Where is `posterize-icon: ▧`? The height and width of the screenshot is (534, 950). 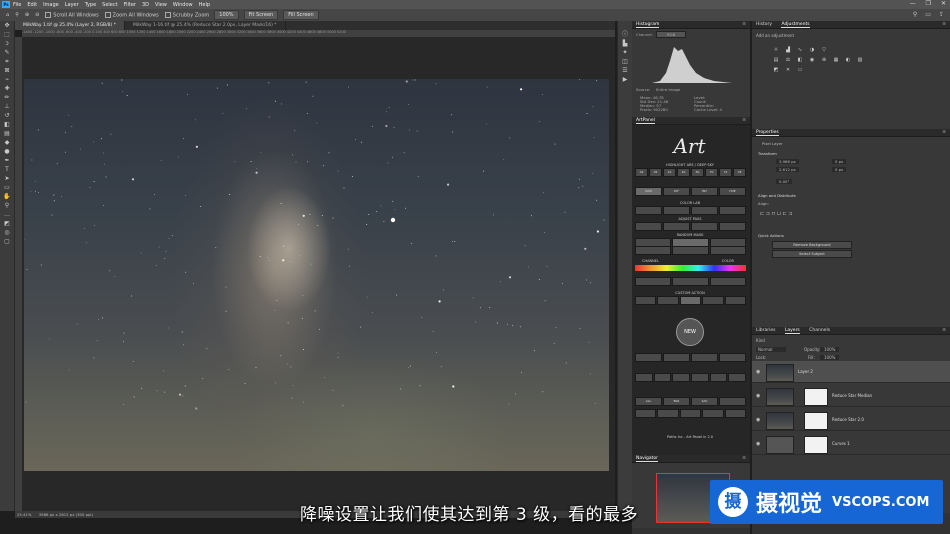 posterize-icon: ▧ is located at coordinates (860, 60).